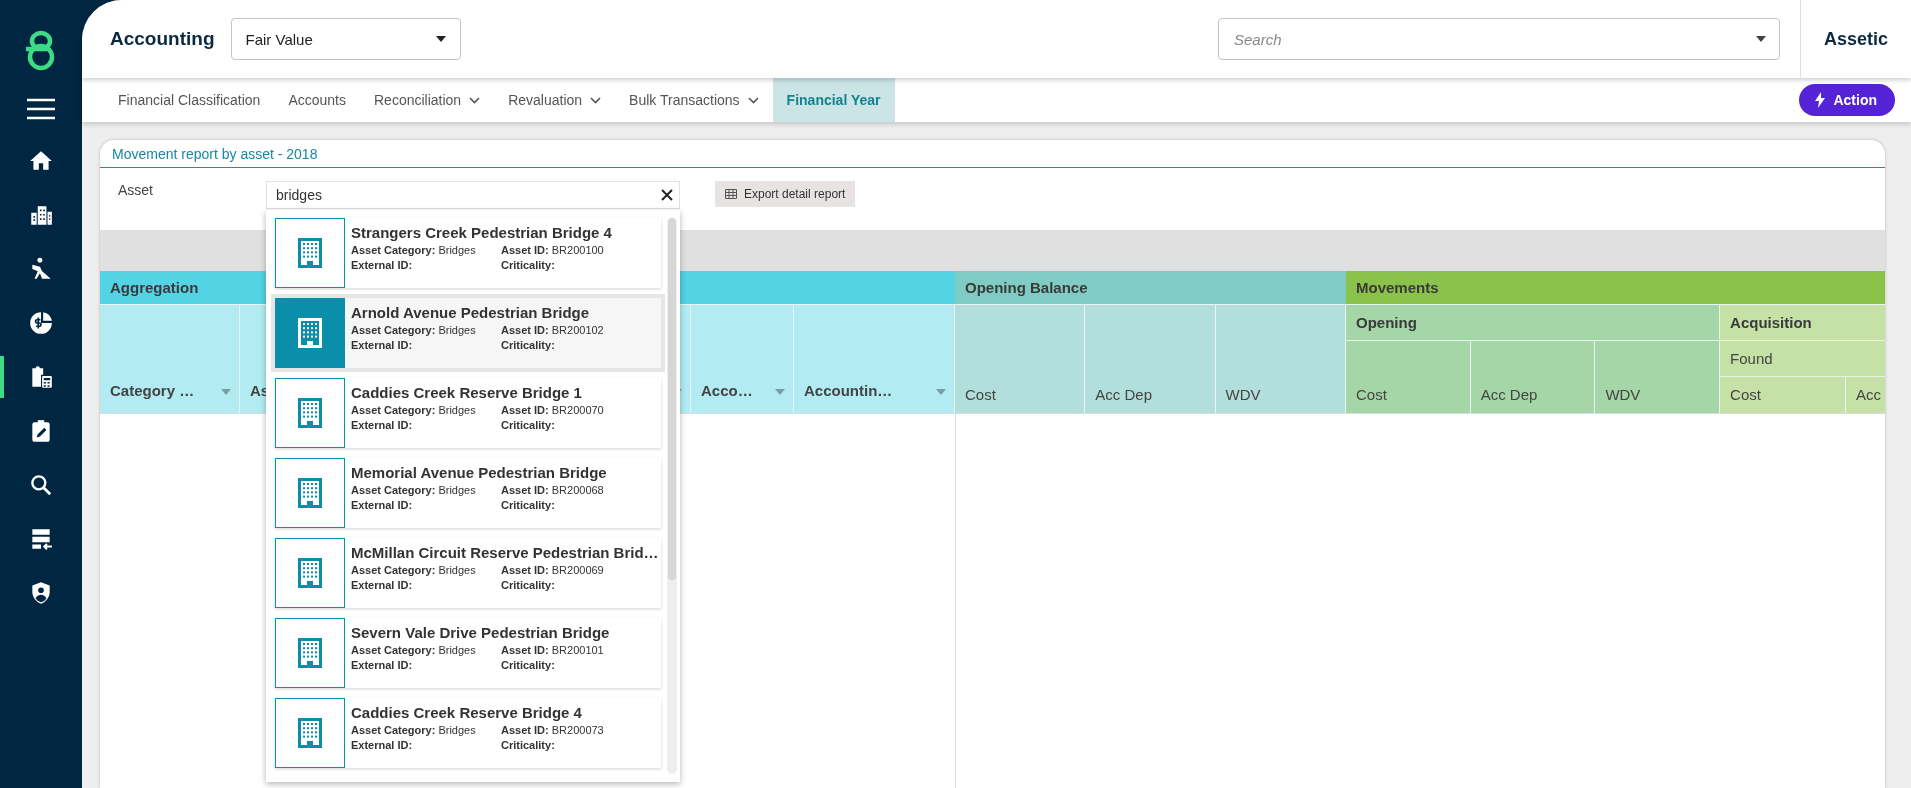  What do you see at coordinates (1847, 100) in the screenshot?
I see `action-button: Action` at bounding box center [1847, 100].